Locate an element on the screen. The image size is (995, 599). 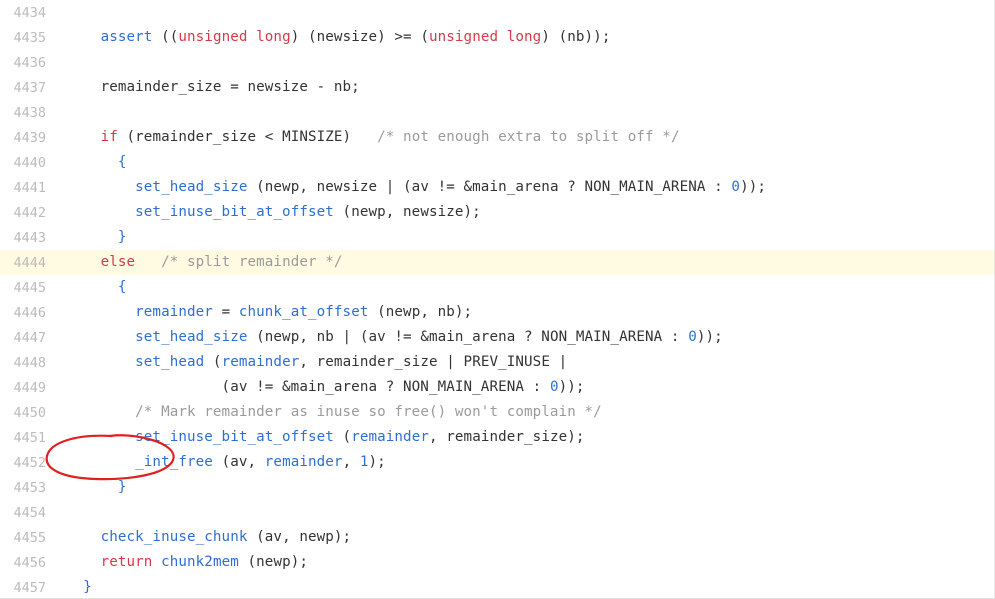
line-number: 4440 is located at coordinates (27, 162).